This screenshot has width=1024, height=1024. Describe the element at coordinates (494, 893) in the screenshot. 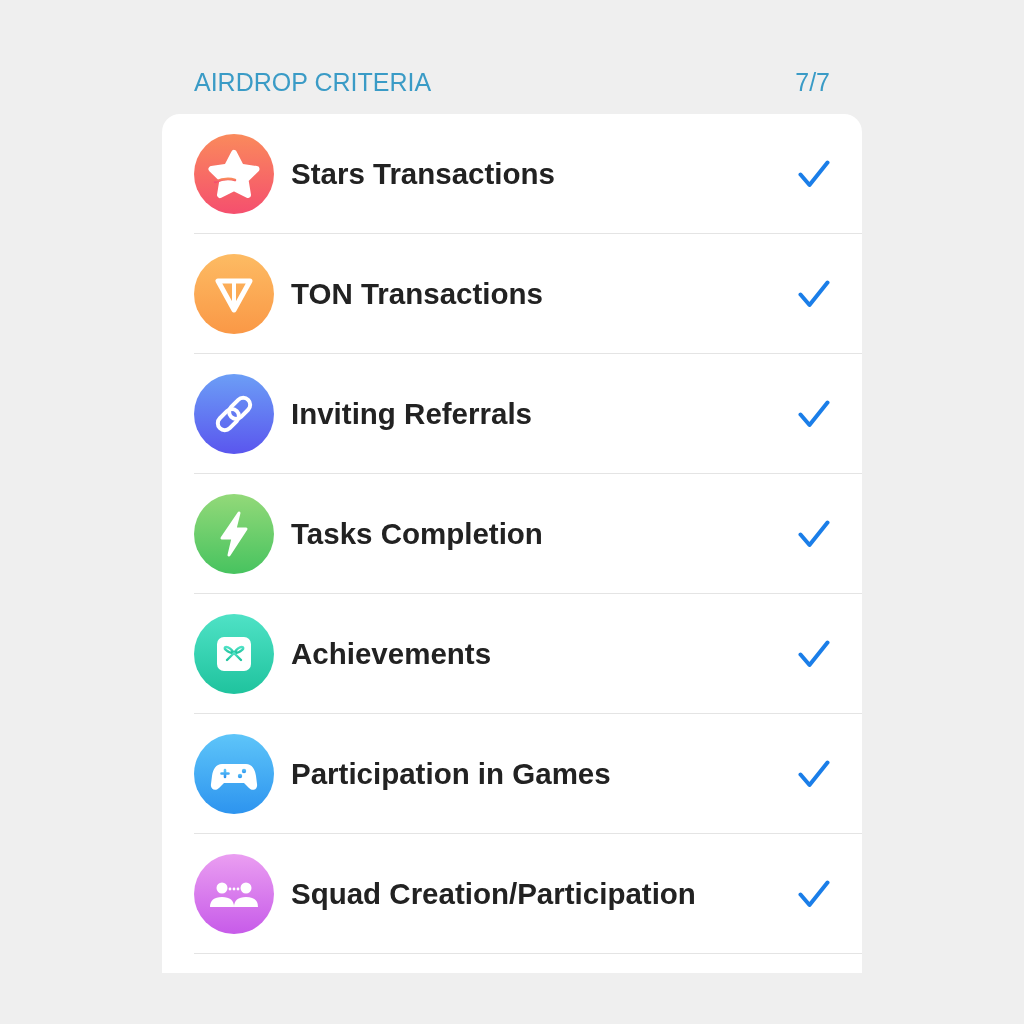

I see `criterion-label: Squad Creation/Participation` at that location.